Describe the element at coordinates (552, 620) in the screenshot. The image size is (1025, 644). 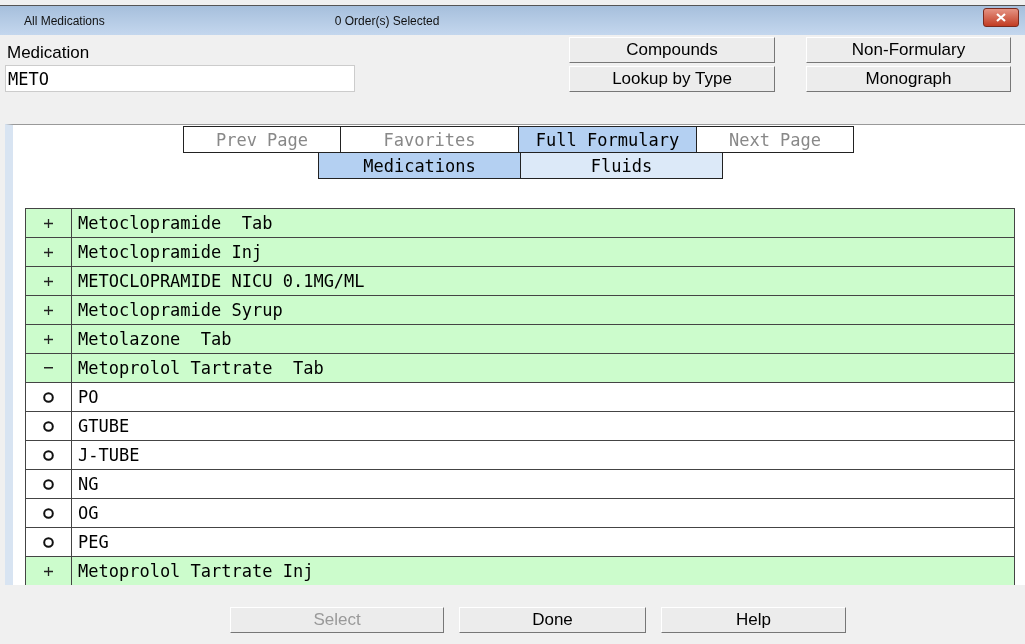
I see `dialog-button: Done` at that location.